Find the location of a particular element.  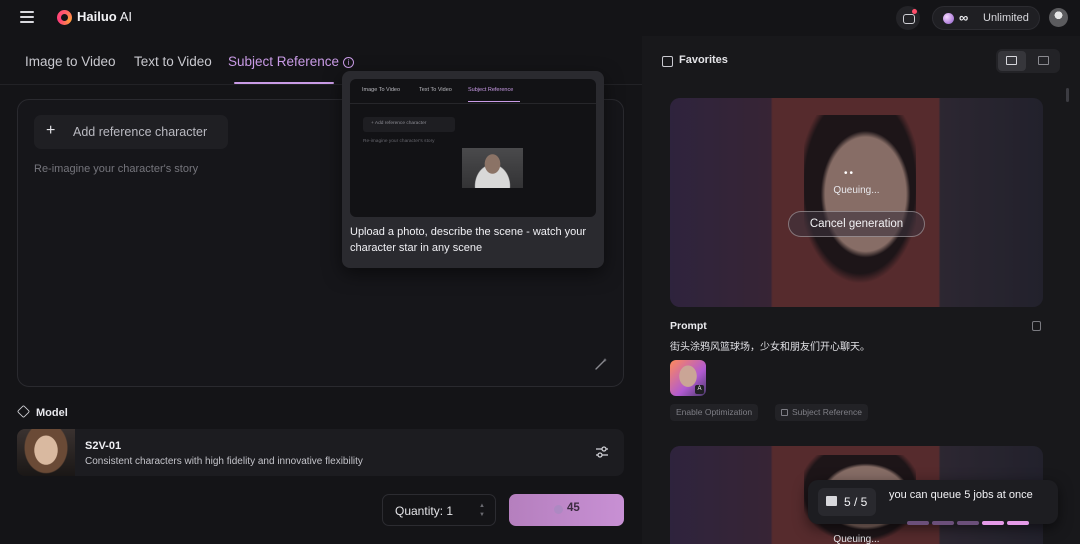

preview-photo is located at coordinates (492, 168).